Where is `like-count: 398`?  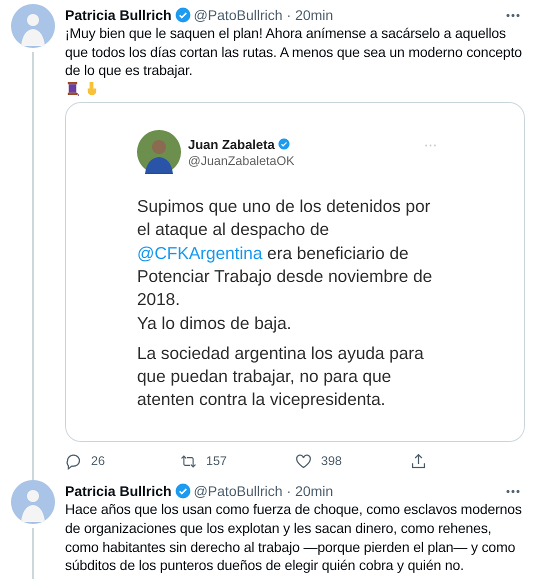
like-count: 398 is located at coordinates (331, 461).